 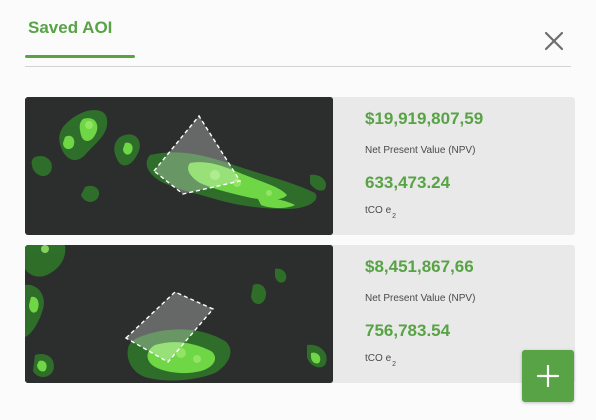 I want to click on tab-saved-aoi: Saved AOI, so click(x=80, y=38).